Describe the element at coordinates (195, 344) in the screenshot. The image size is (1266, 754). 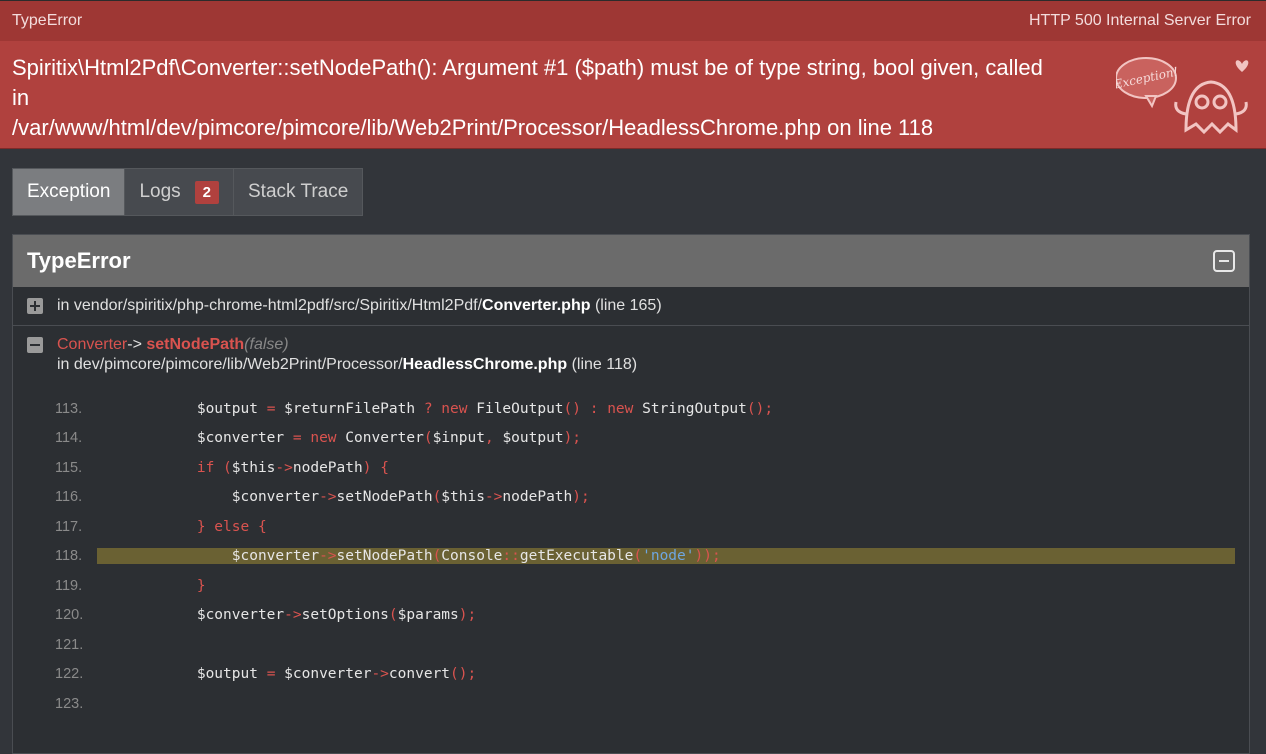
I see `frame-method: setNodePath` at that location.